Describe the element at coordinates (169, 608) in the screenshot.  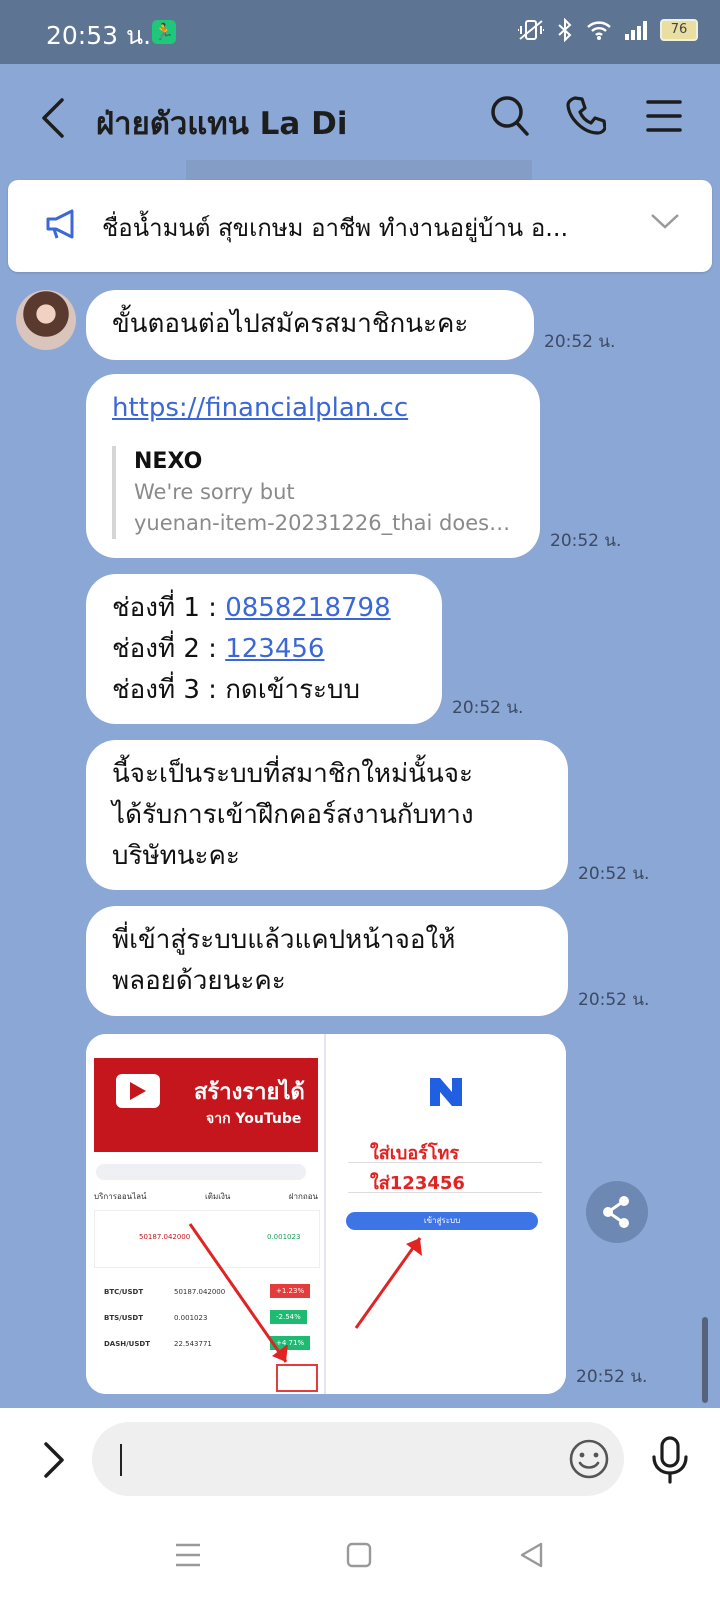
I see `message-text: ช่องที่ 1 :` at that location.